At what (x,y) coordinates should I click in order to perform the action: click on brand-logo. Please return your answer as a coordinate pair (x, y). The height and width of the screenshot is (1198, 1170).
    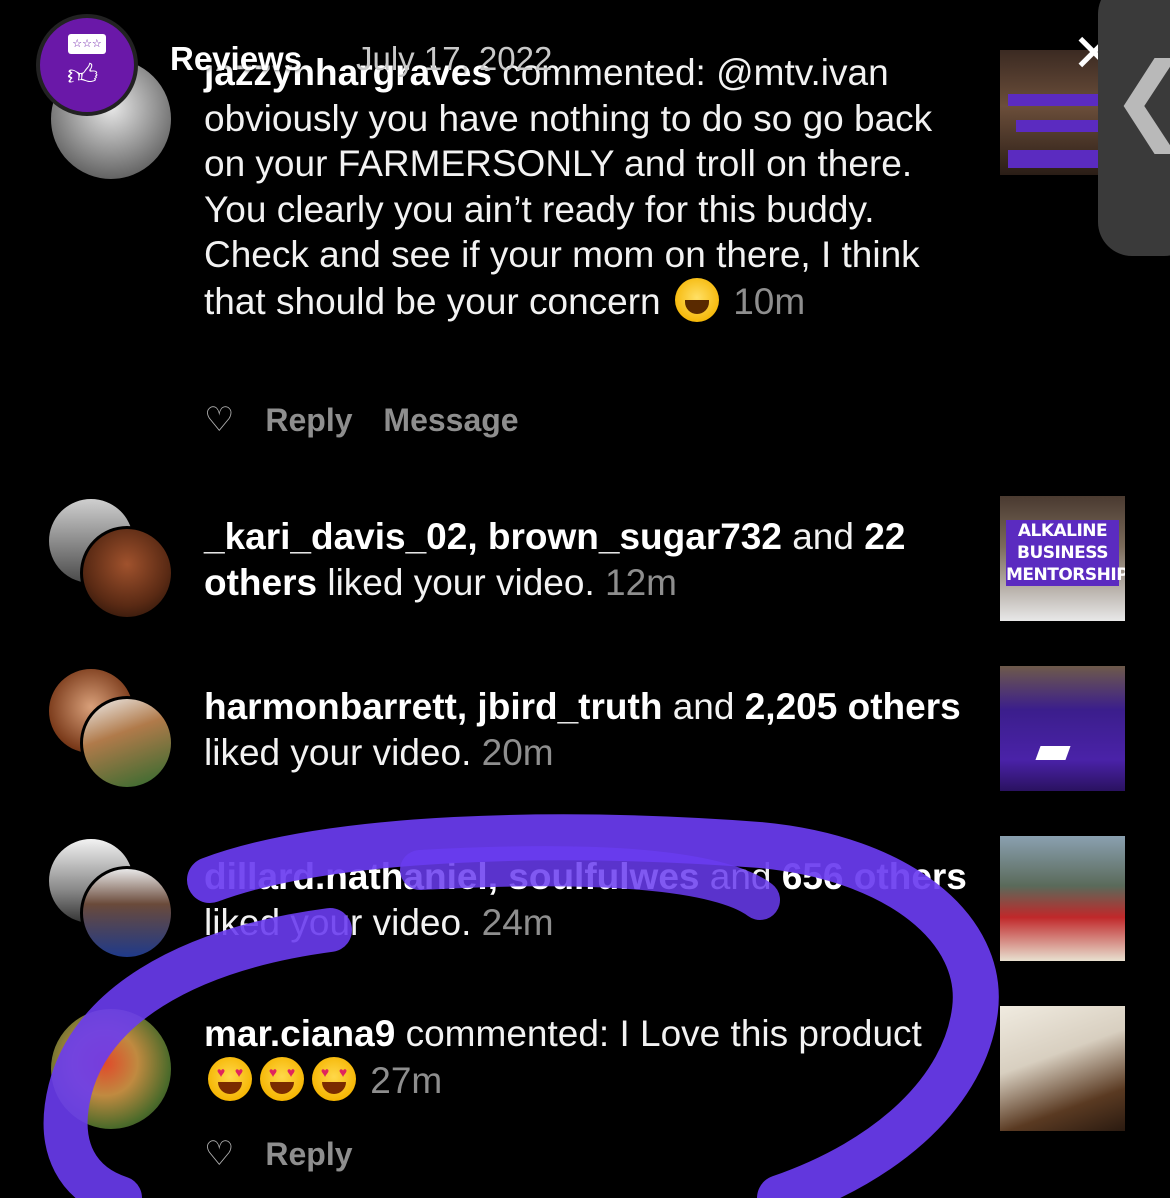
    Looking at the image, I should click on (1053, 753).